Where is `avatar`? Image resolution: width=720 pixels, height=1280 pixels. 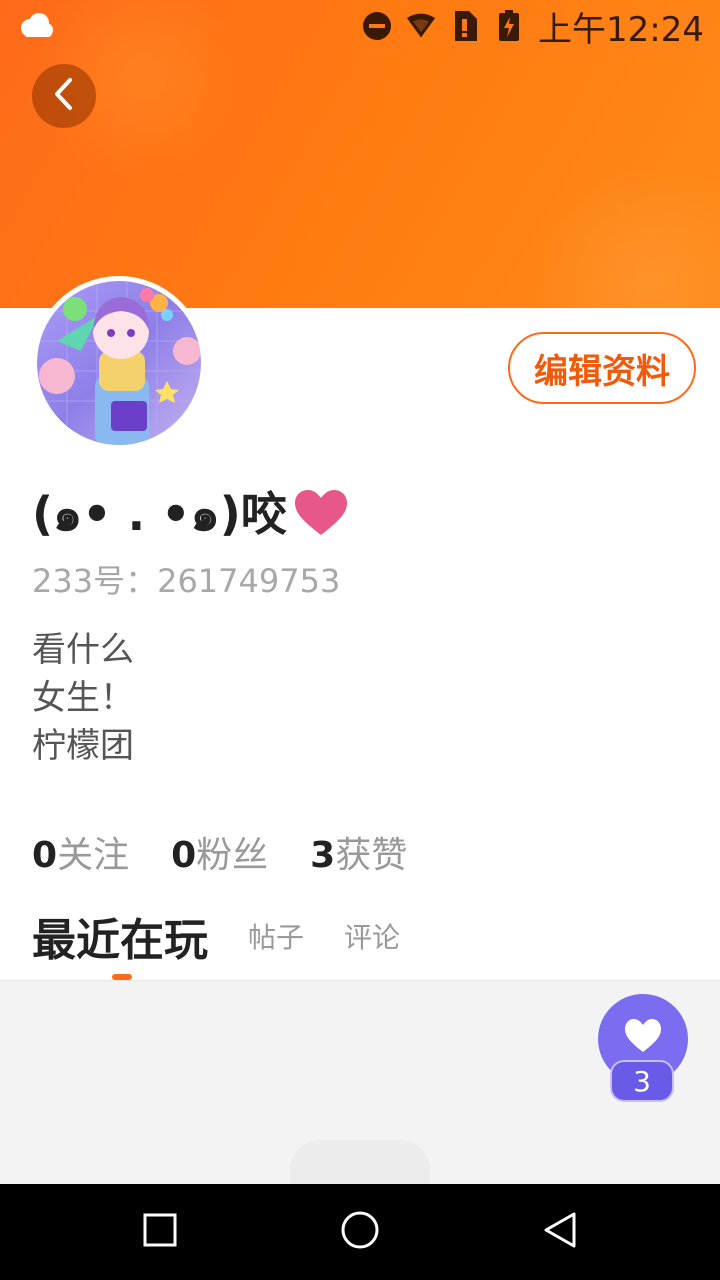 avatar is located at coordinates (119, 363).